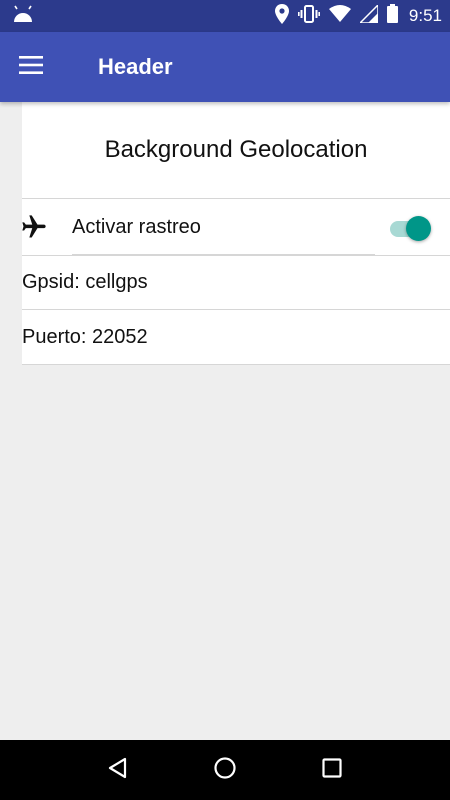 This screenshot has width=450, height=800. Describe the element at coordinates (85, 336) in the screenshot. I see `puerto-text: Puerto: 22052` at that location.